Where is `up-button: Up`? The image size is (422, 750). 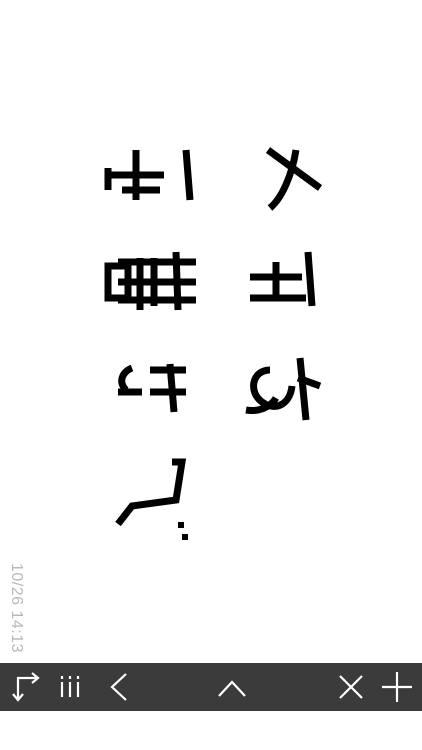 up-button: Up is located at coordinates (232, 687).